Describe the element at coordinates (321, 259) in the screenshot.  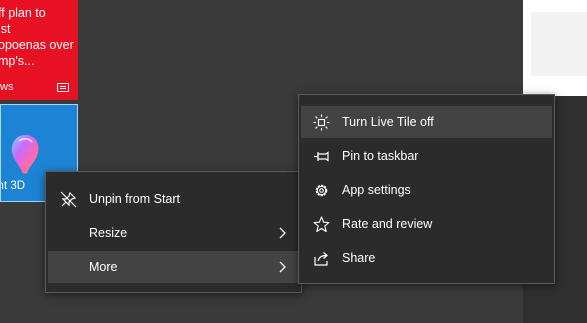
I see `share-icon` at that location.